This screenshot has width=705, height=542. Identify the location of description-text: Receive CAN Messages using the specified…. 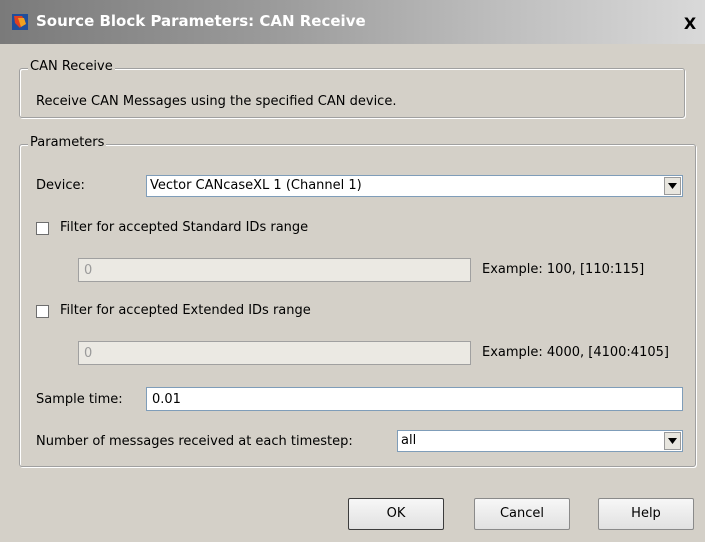
(216, 101).